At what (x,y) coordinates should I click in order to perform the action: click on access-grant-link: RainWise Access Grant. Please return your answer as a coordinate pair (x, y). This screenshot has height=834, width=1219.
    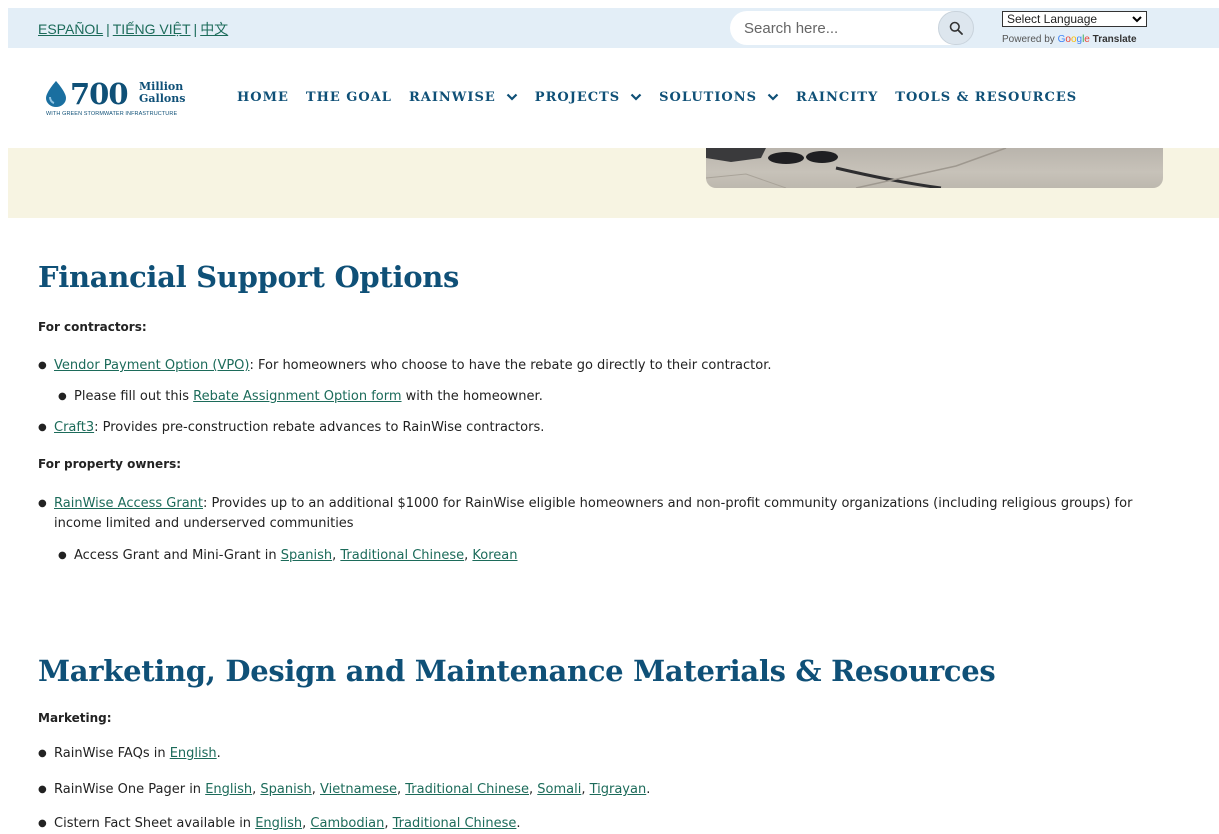
    Looking at the image, I should click on (128, 503).